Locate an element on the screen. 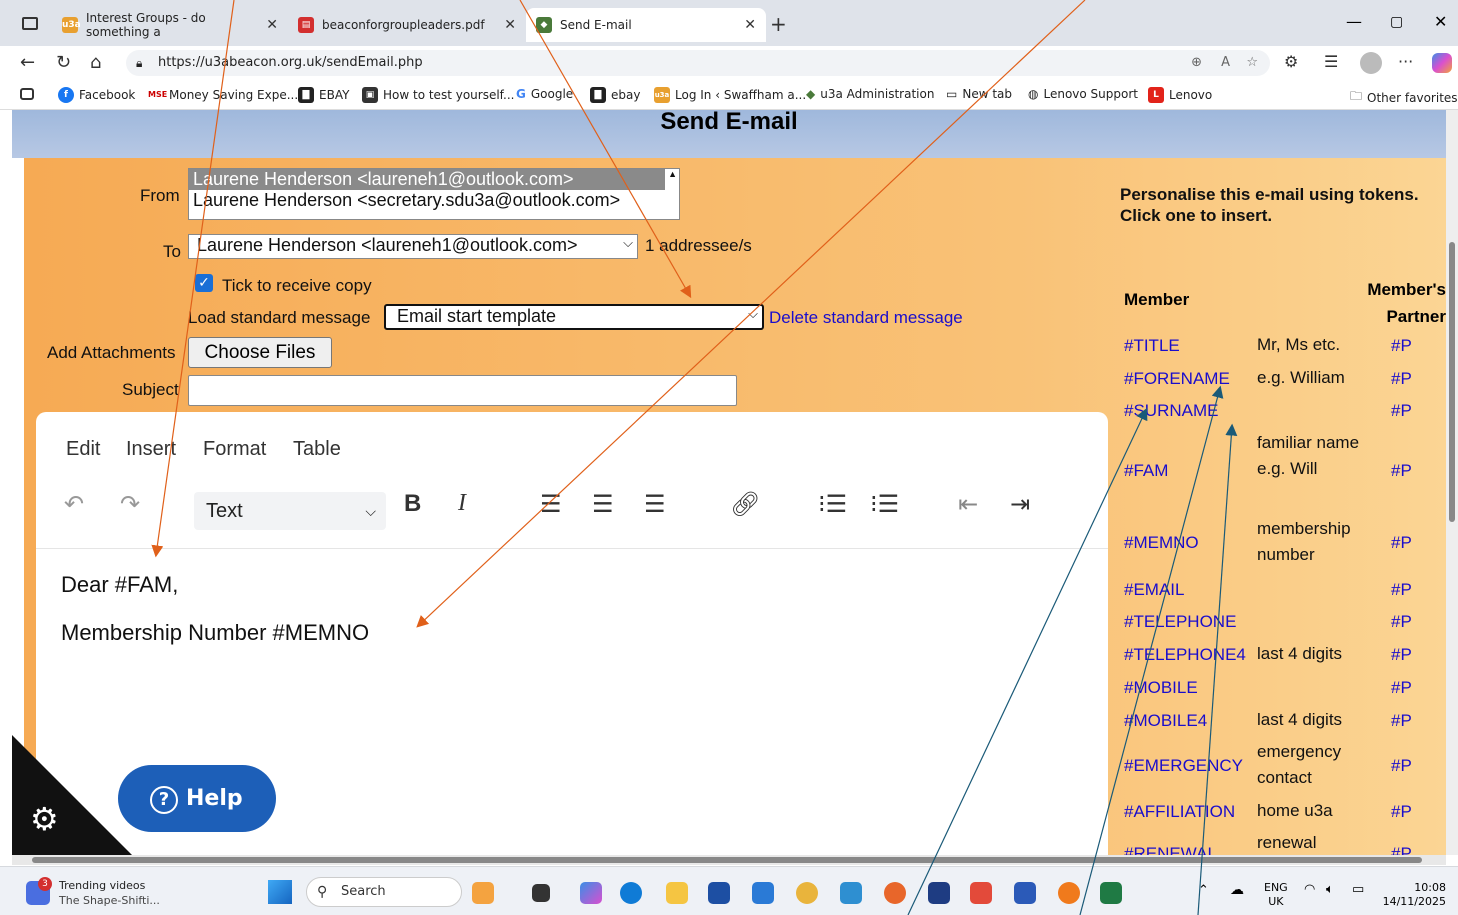 This screenshot has width=1458, height=915. token-fam: #FAM is located at coordinates (1146, 471).